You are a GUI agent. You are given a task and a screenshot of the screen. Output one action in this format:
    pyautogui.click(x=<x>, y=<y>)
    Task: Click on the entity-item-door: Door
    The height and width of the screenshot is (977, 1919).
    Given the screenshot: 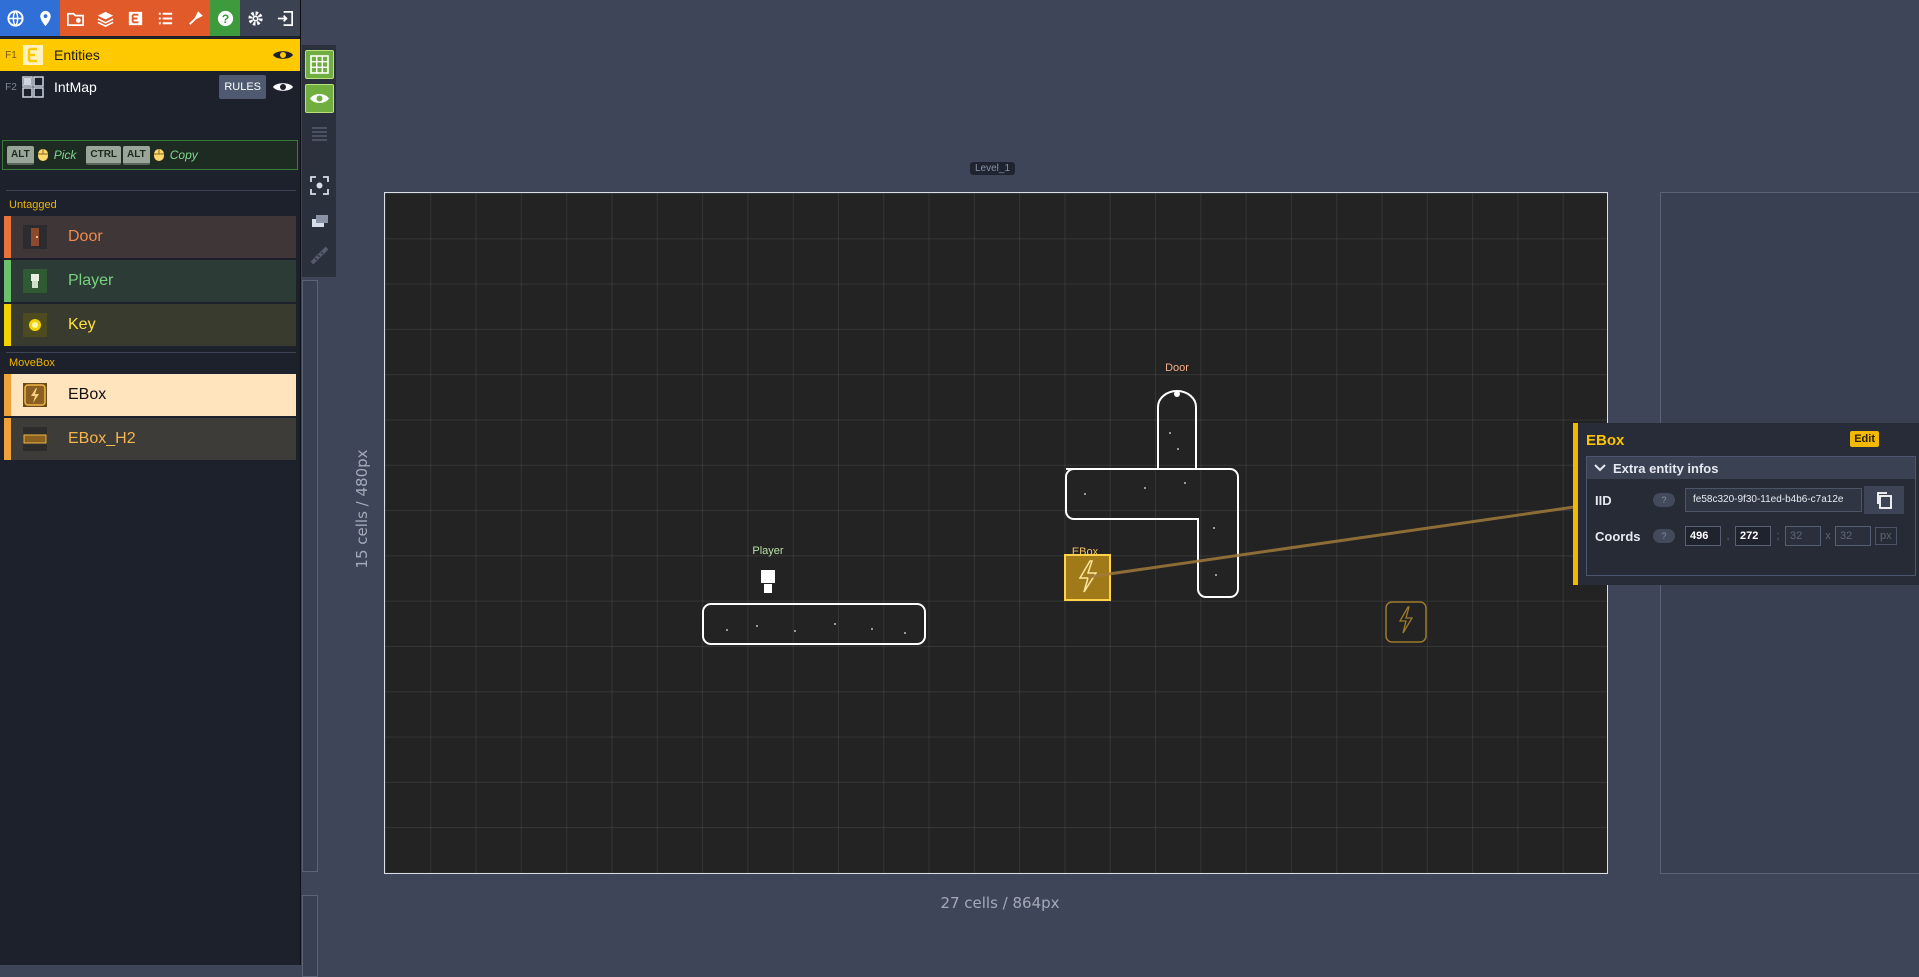 What is the action you would take?
    pyautogui.click(x=150, y=237)
    